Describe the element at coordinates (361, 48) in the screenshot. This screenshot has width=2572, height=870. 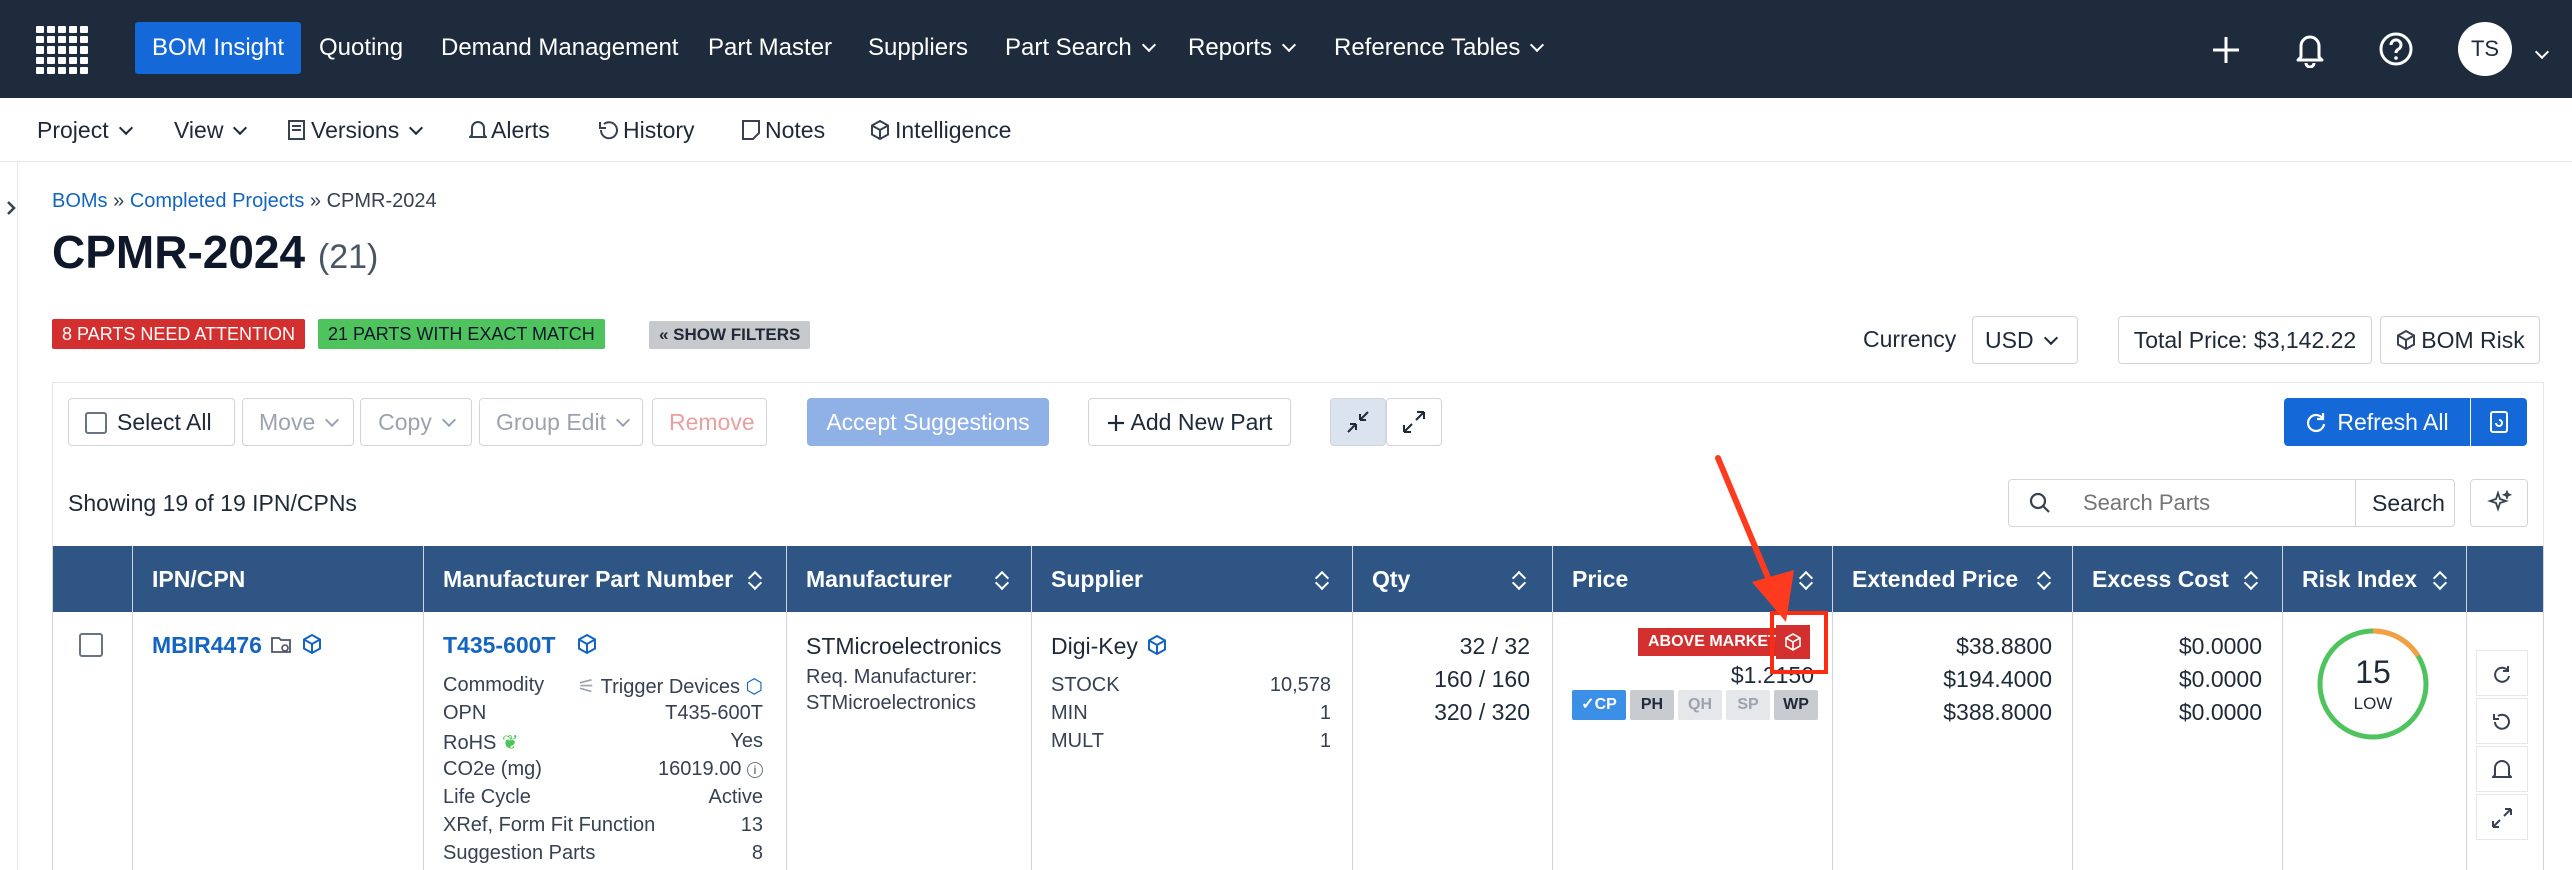
I see `nav-quoting: Quoting` at that location.